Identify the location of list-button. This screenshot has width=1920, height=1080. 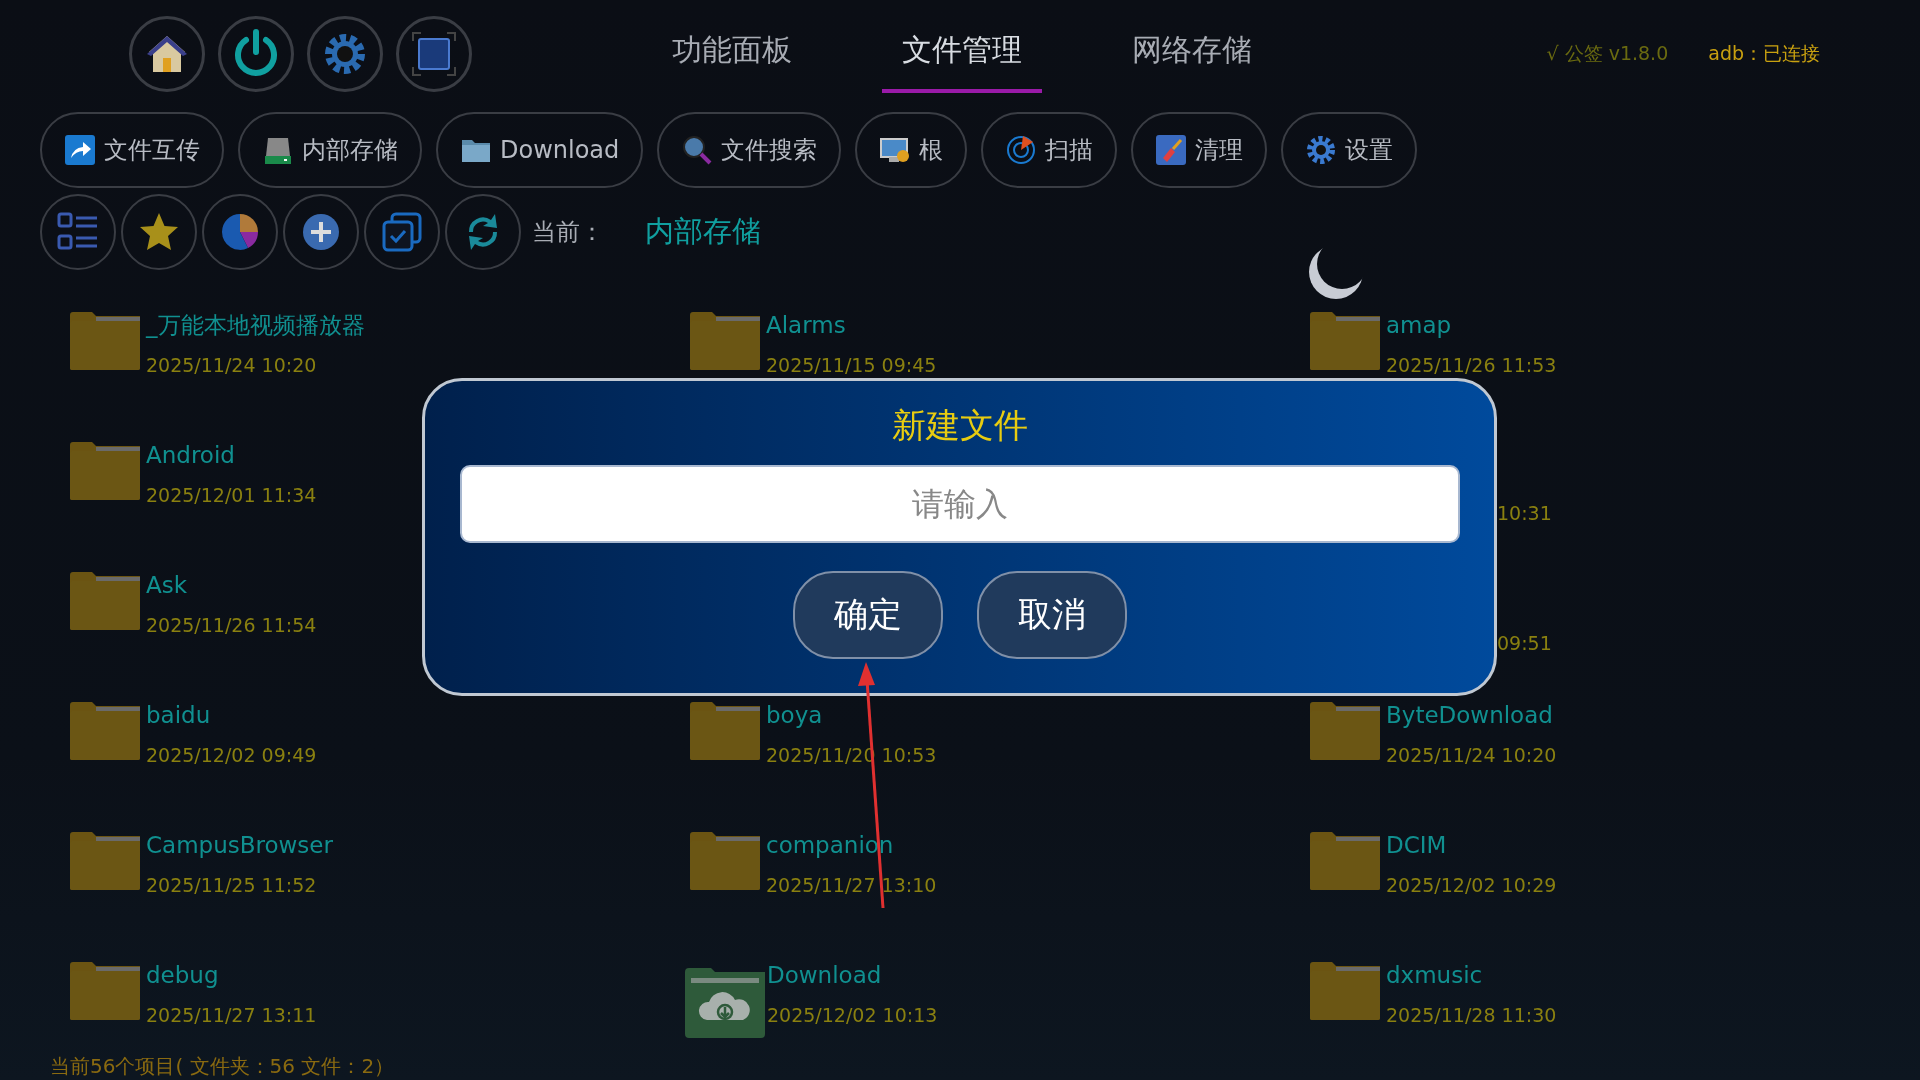
(78, 232).